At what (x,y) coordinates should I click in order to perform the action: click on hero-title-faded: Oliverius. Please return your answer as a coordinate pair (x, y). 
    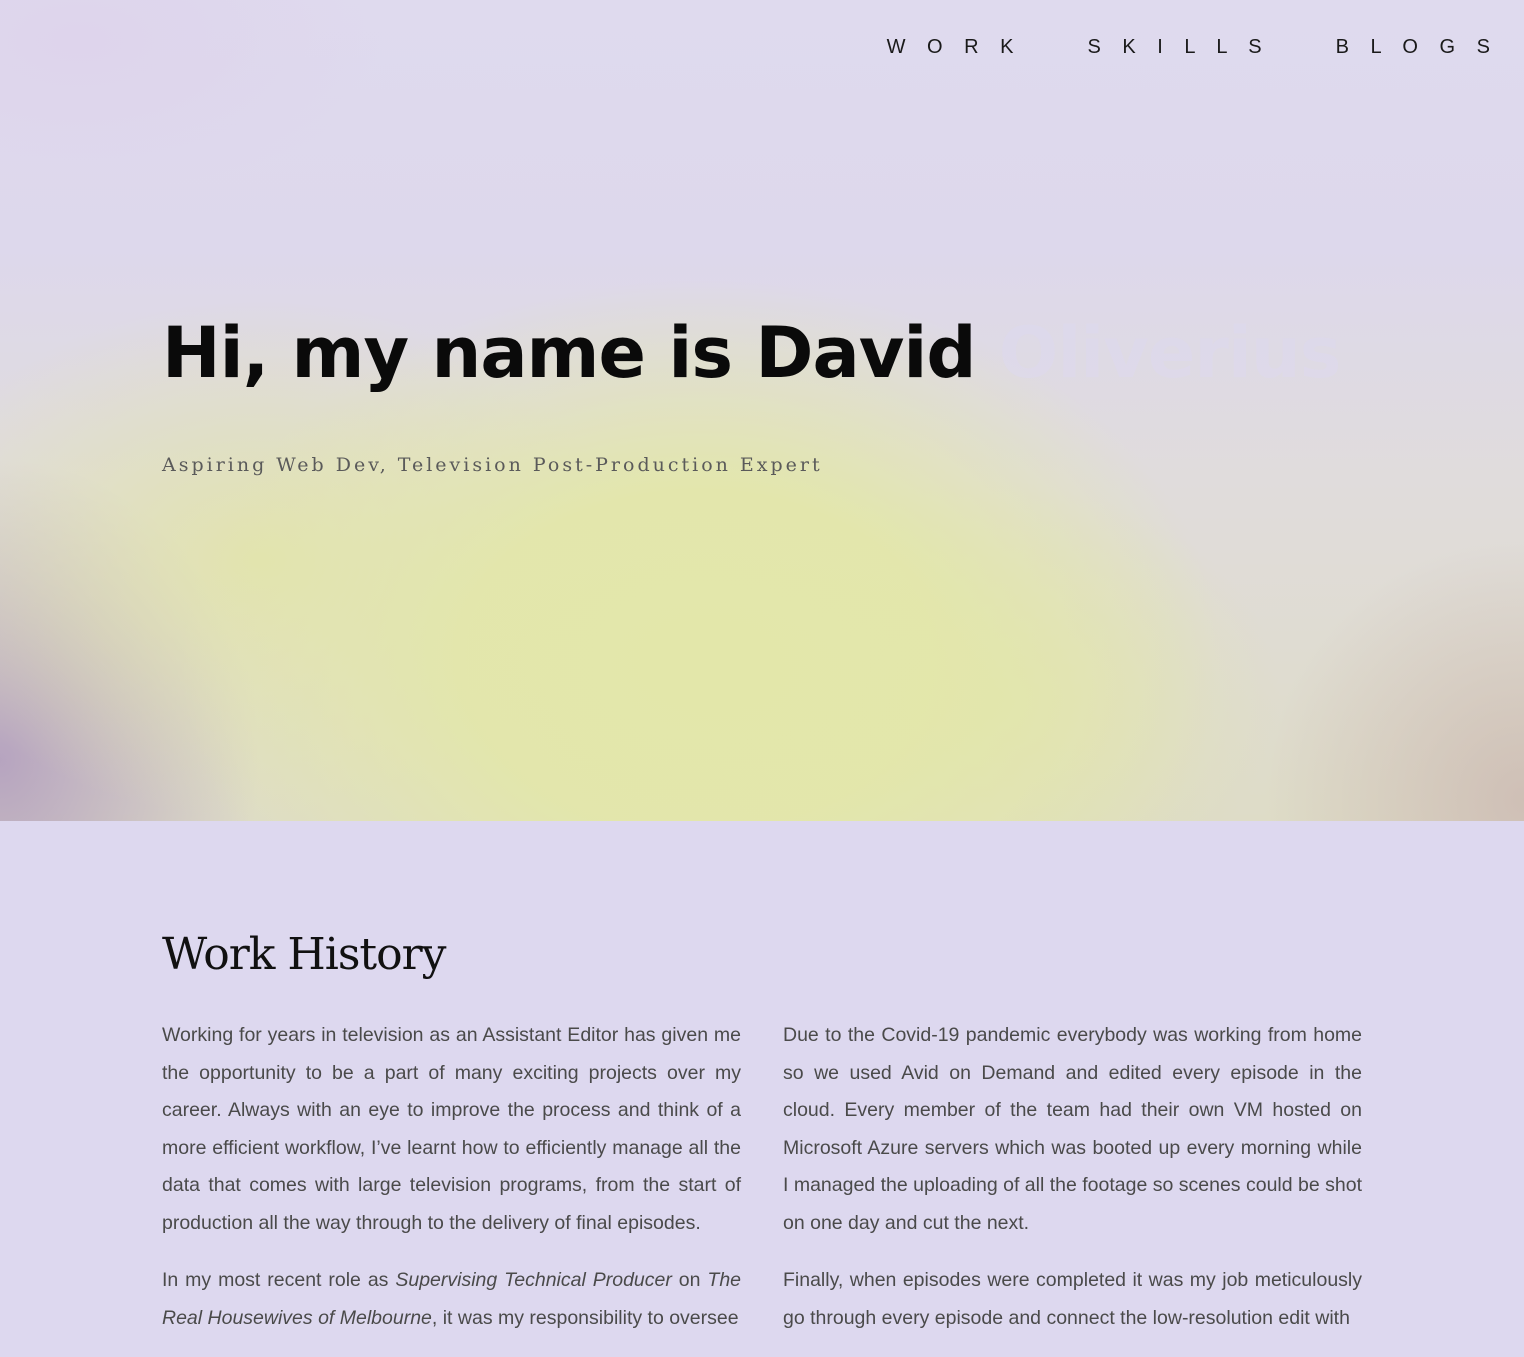
    Looking at the image, I should click on (1158, 353).